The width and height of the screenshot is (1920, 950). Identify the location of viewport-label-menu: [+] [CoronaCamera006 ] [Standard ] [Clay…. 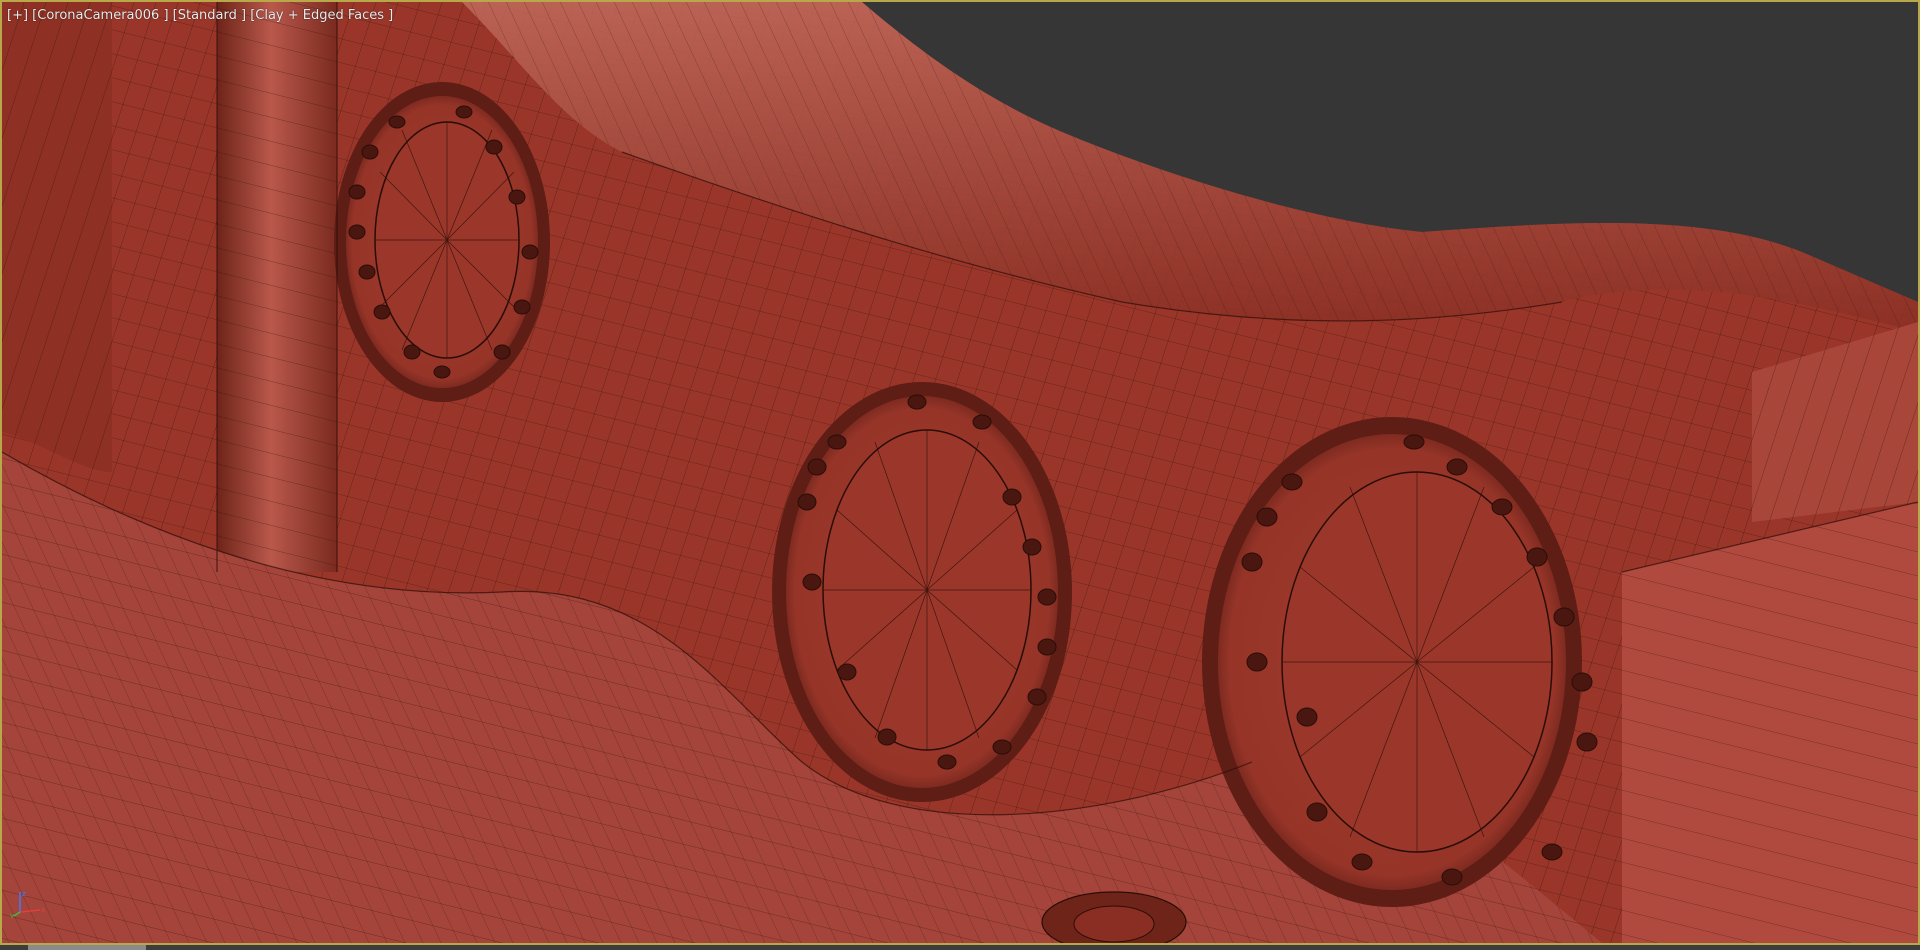
(200, 15).